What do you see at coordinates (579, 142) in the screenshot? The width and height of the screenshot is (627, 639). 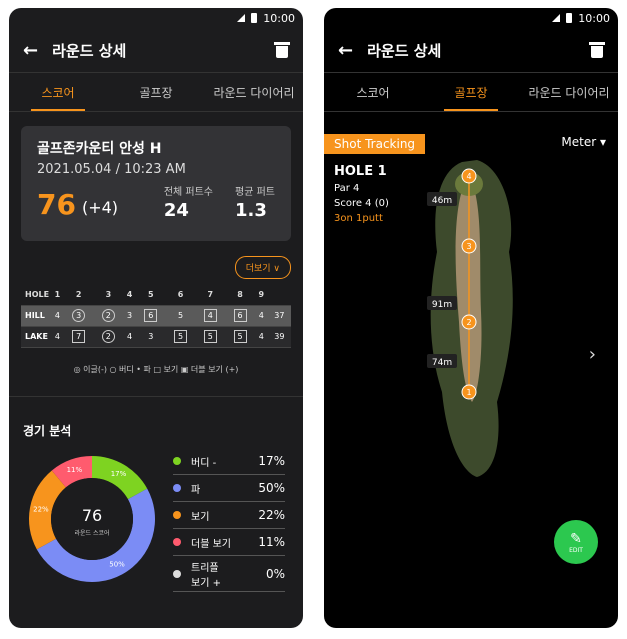 I see `unit-value: Meter` at bounding box center [579, 142].